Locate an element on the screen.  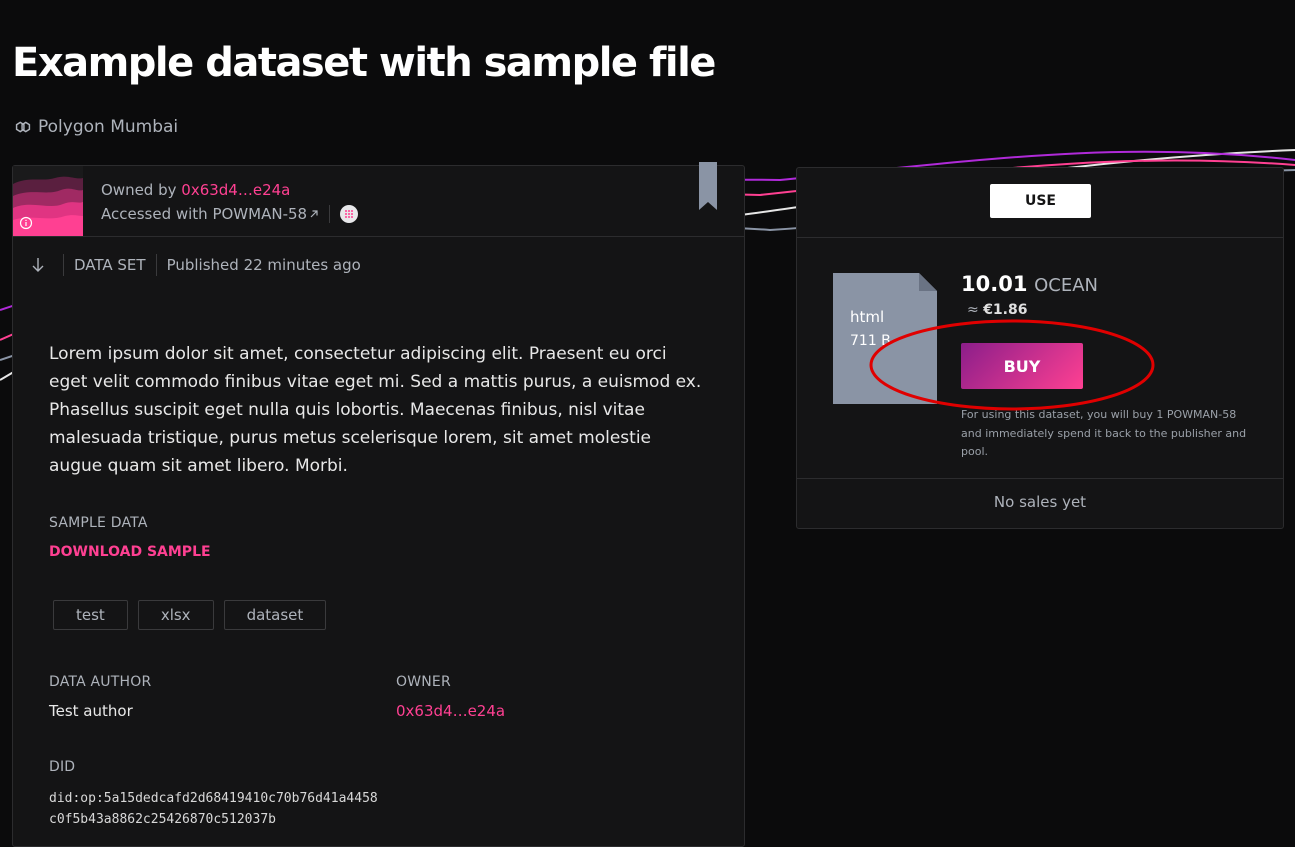
asset-meta-row: DATA SET Published 22 minutes ago is located at coordinates (195, 265).